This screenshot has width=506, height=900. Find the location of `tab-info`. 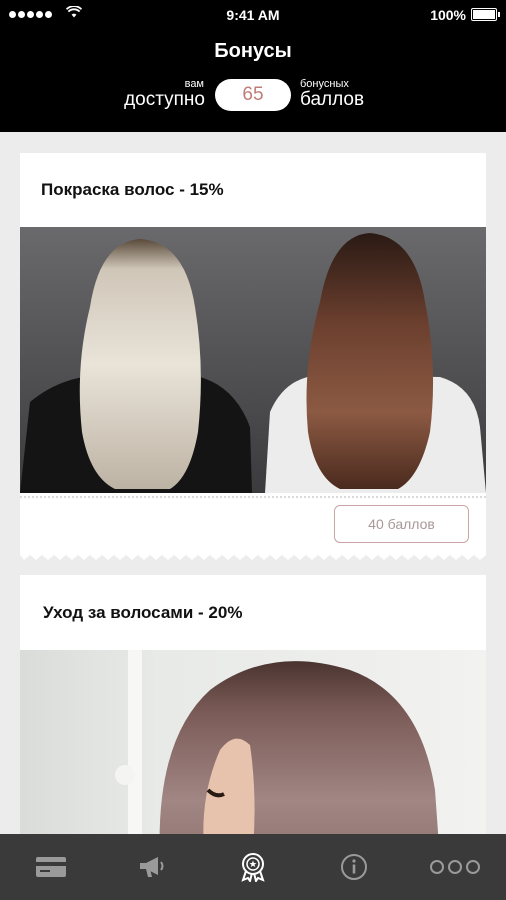

tab-info is located at coordinates (354, 867).